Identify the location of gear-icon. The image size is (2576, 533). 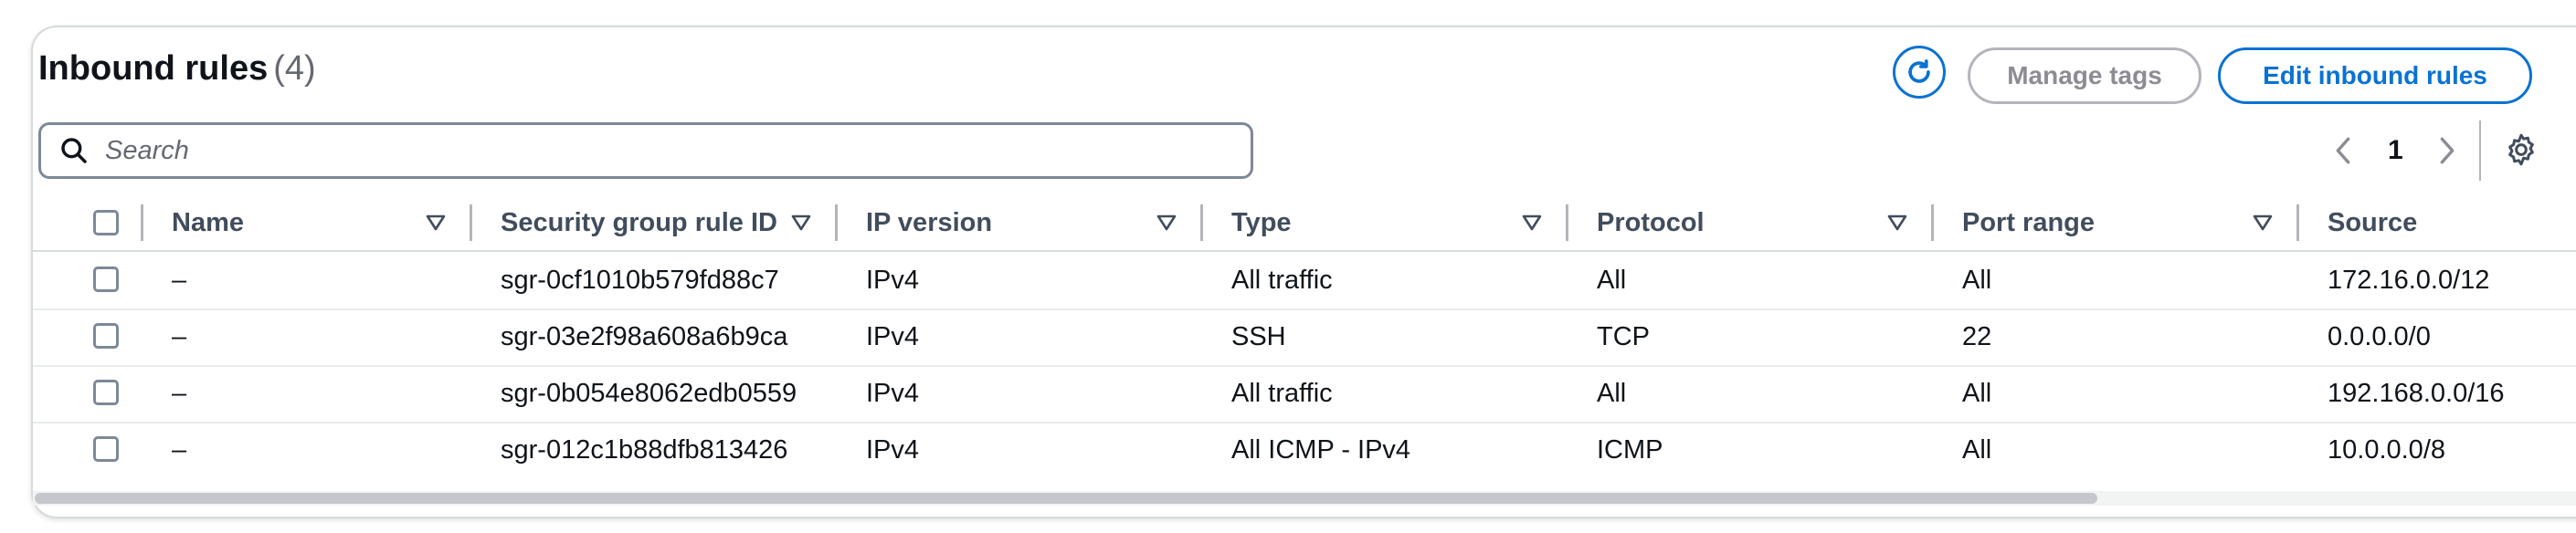
(2521, 149).